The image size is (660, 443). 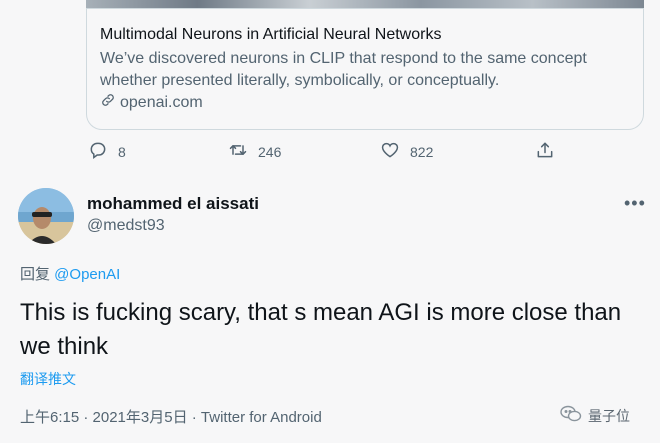 I want to click on reply-count: 8, so click(x=122, y=151).